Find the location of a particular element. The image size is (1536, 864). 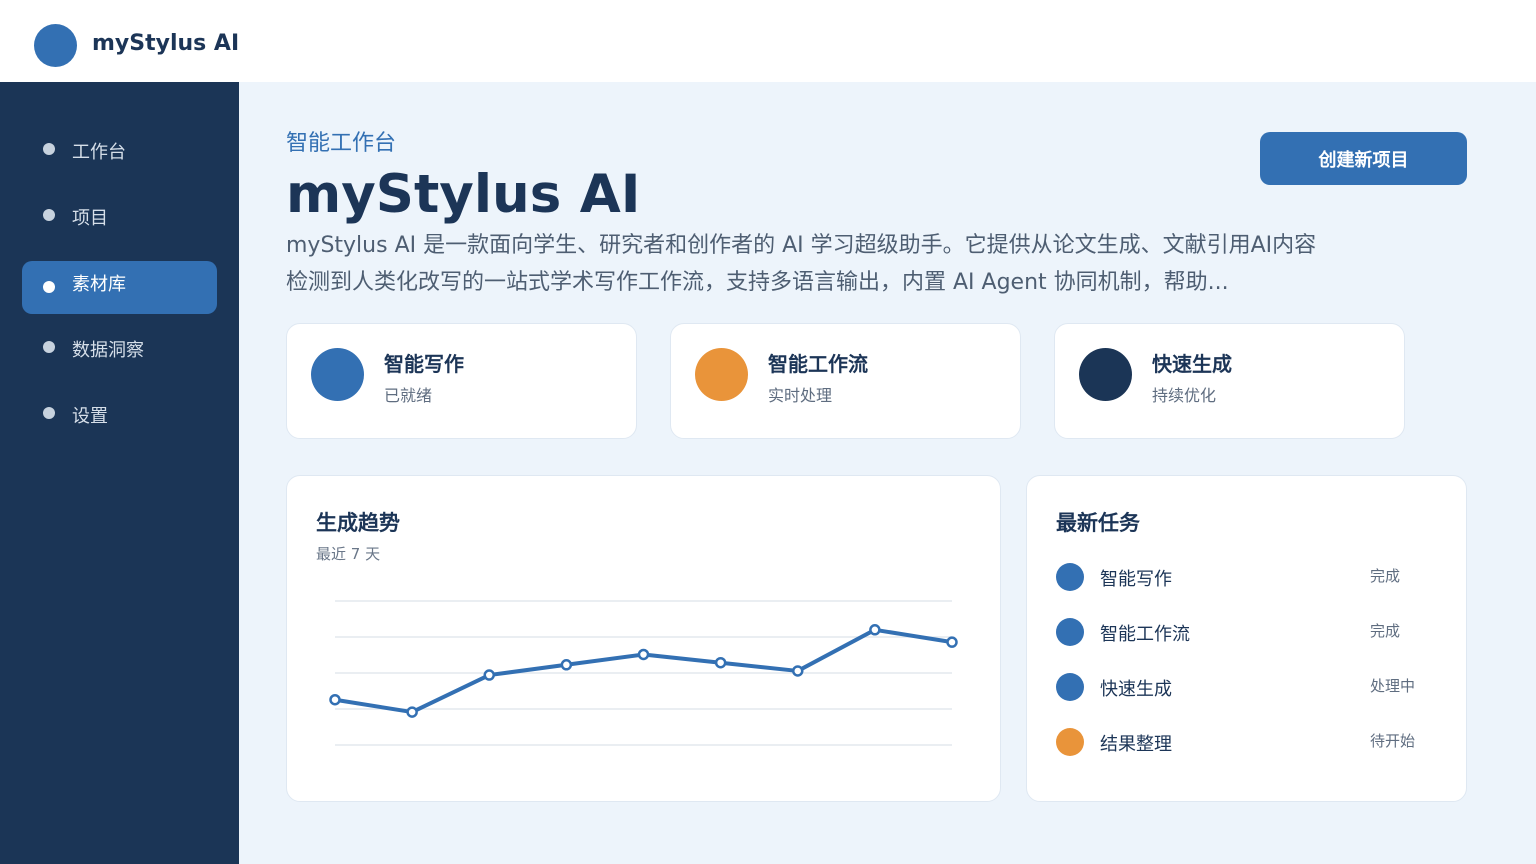

task-name: 快速生成 is located at coordinates (1136, 689).